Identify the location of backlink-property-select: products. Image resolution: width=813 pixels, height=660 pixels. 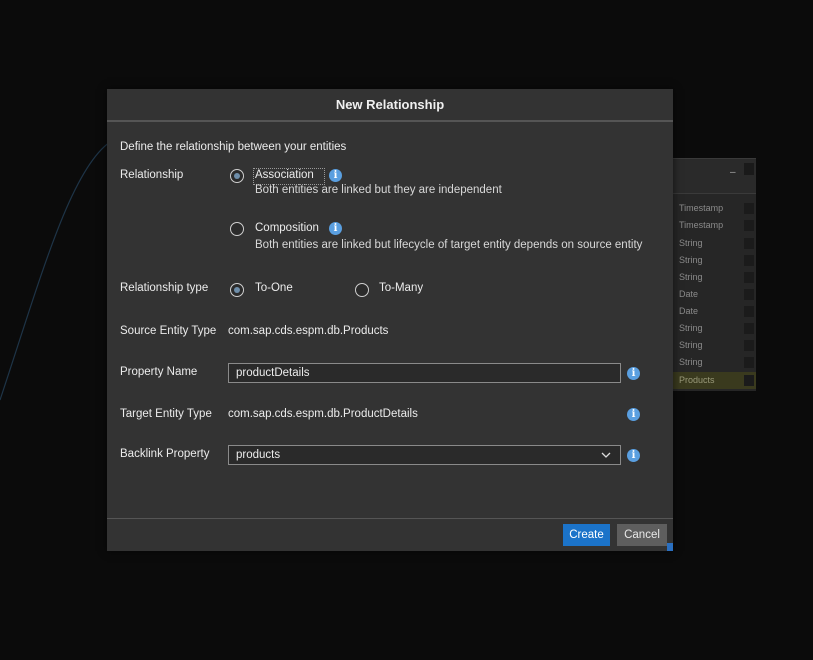
(424, 455).